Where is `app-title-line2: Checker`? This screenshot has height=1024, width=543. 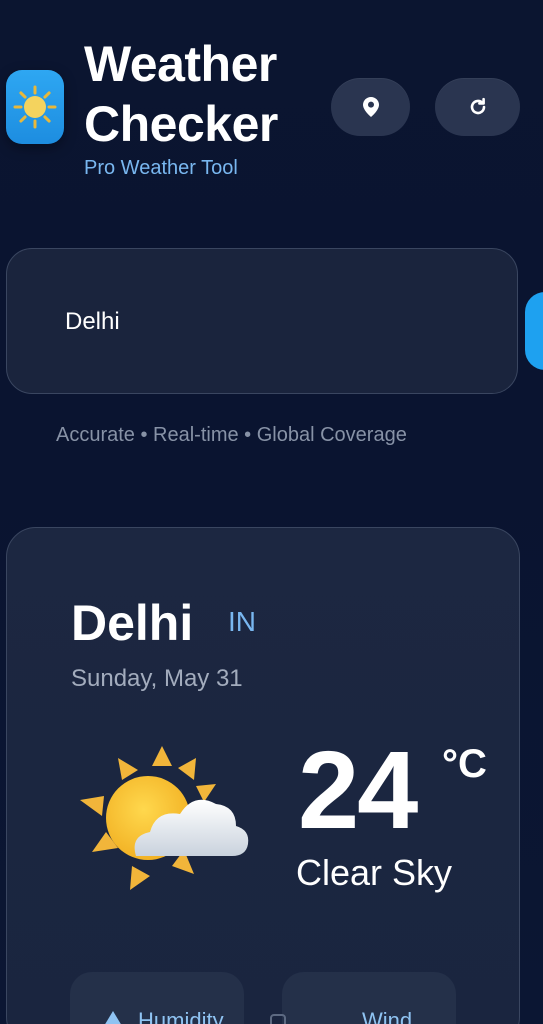 app-title-line2: Checker is located at coordinates (181, 124).